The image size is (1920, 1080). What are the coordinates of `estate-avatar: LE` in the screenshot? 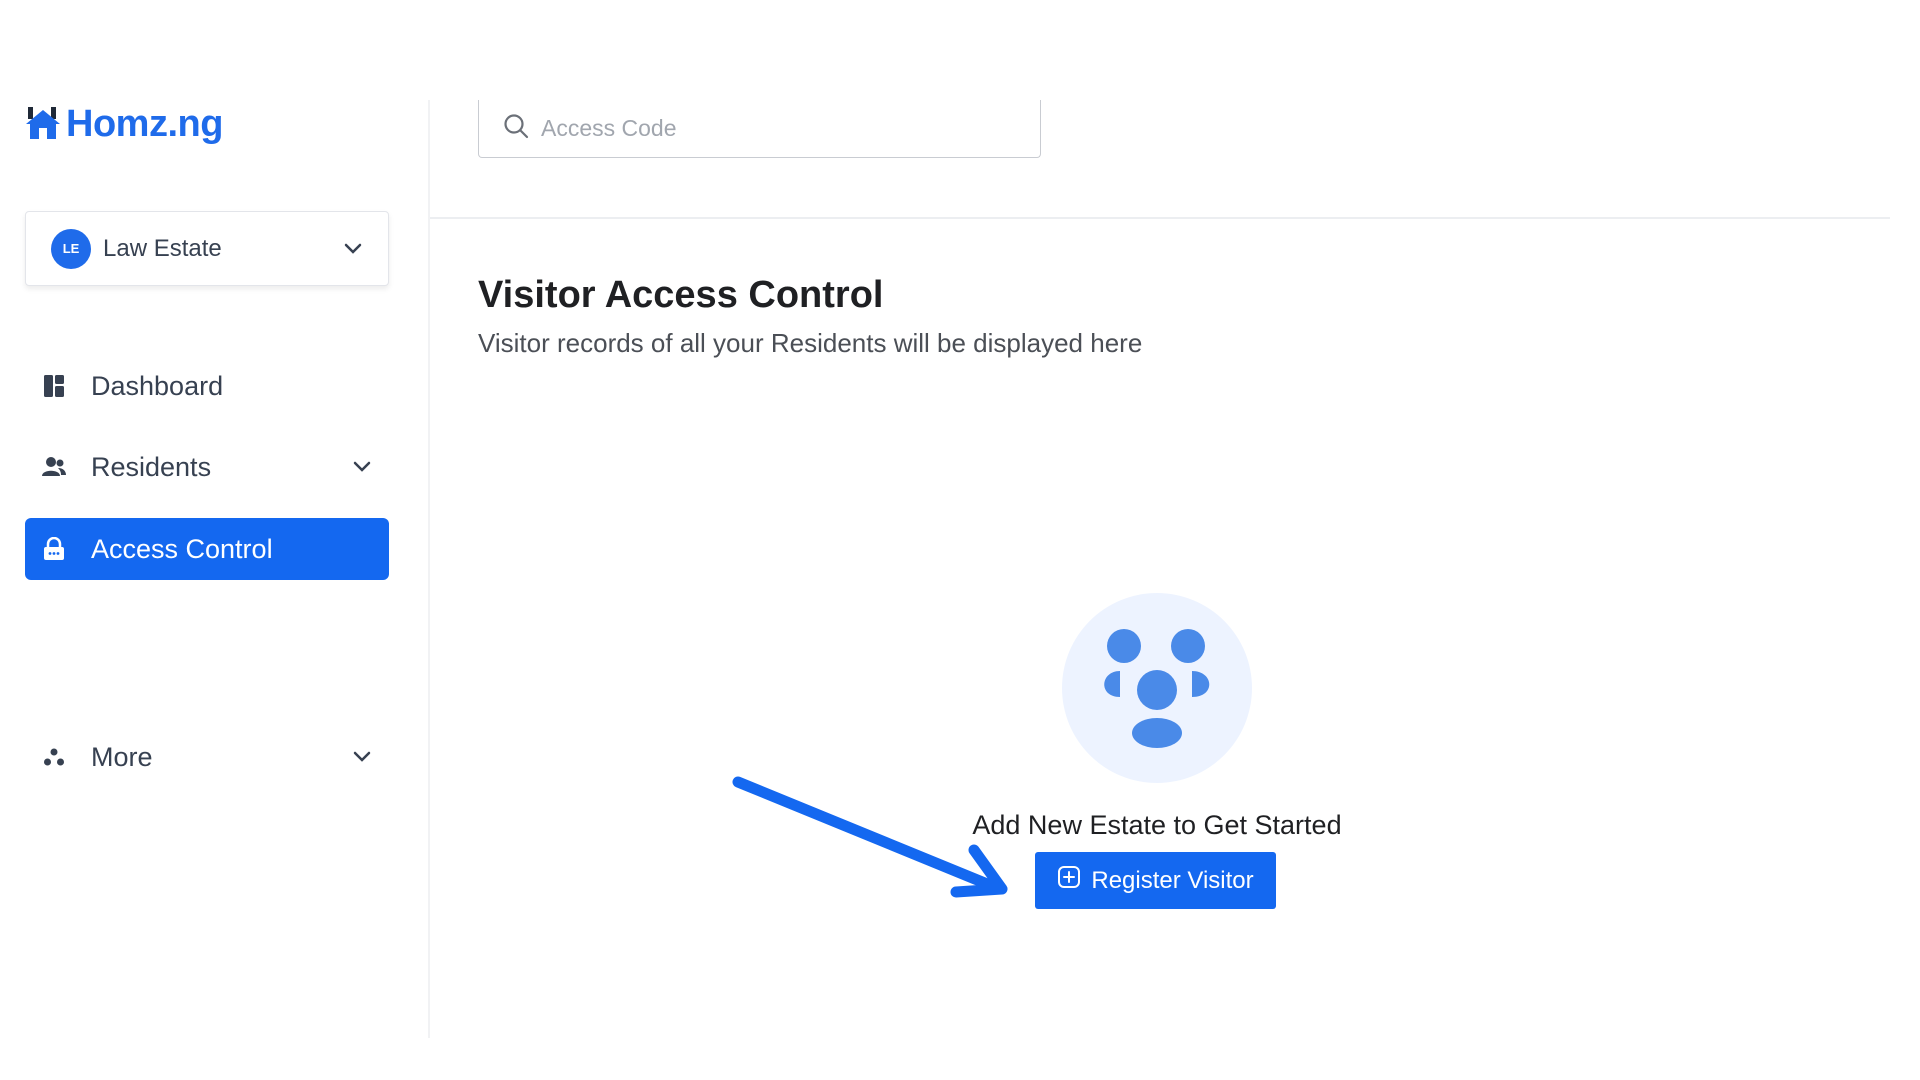 It's located at (71, 248).